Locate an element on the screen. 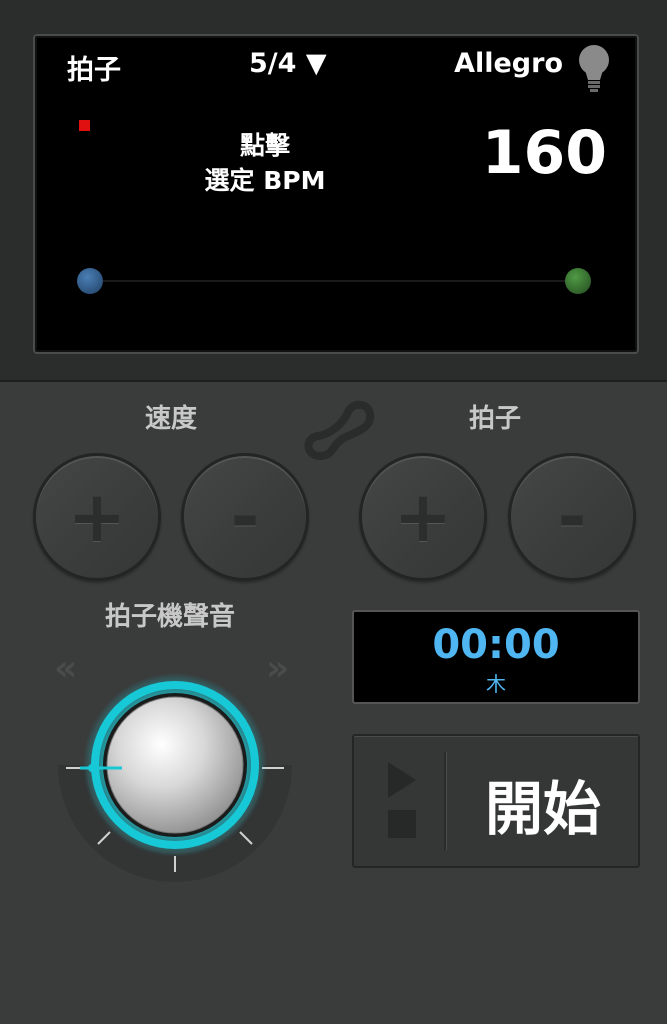 This screenshot has height=1024, width=667. tempo-plus-button: + is located at coordinates (97, 517).